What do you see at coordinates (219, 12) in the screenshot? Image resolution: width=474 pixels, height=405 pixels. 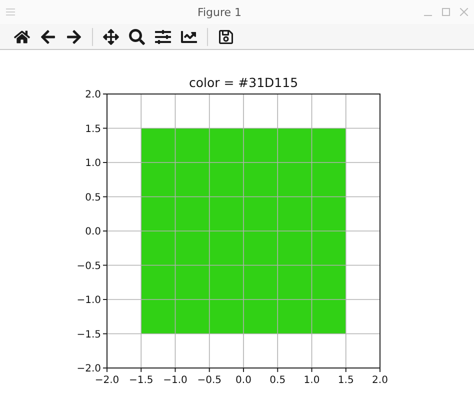 I see `window-title: Figure 1` at bounding box center [219, 12].